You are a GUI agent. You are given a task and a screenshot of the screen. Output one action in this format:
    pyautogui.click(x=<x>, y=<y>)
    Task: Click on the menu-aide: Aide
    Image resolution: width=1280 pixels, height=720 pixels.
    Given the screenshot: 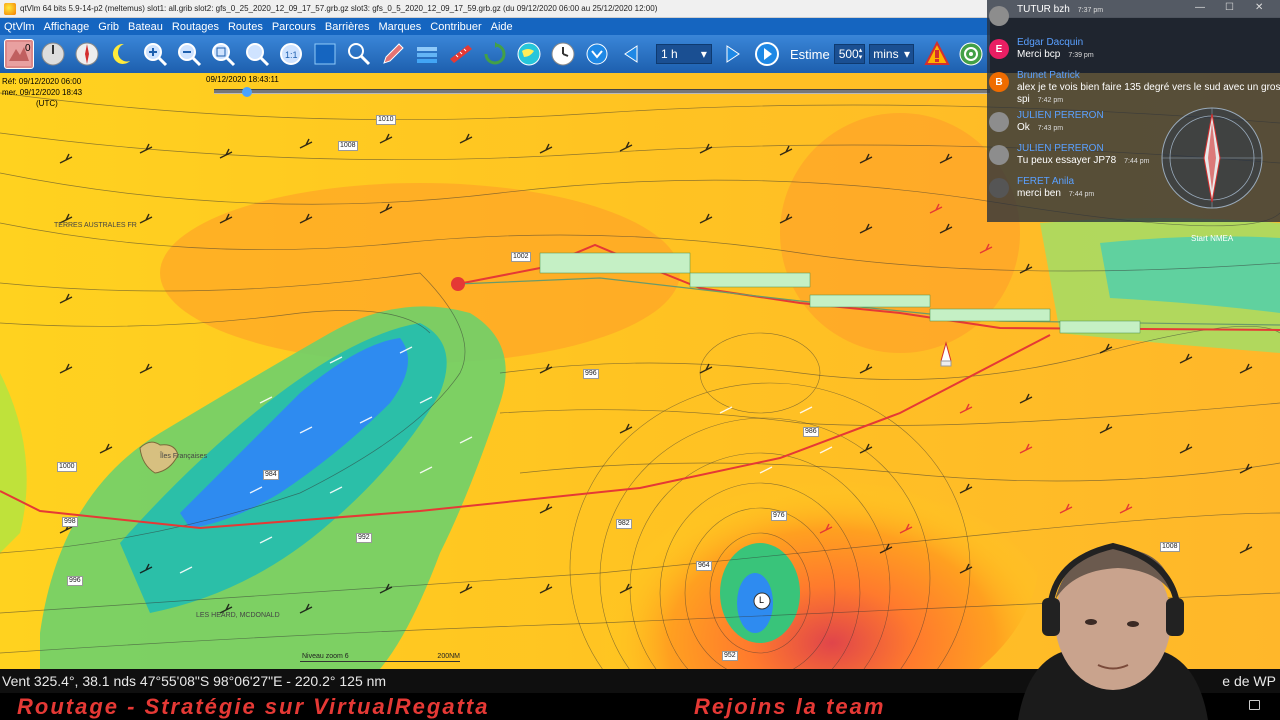 What is the action you would take?
    pyautogui.click(x=502, y=27)
    